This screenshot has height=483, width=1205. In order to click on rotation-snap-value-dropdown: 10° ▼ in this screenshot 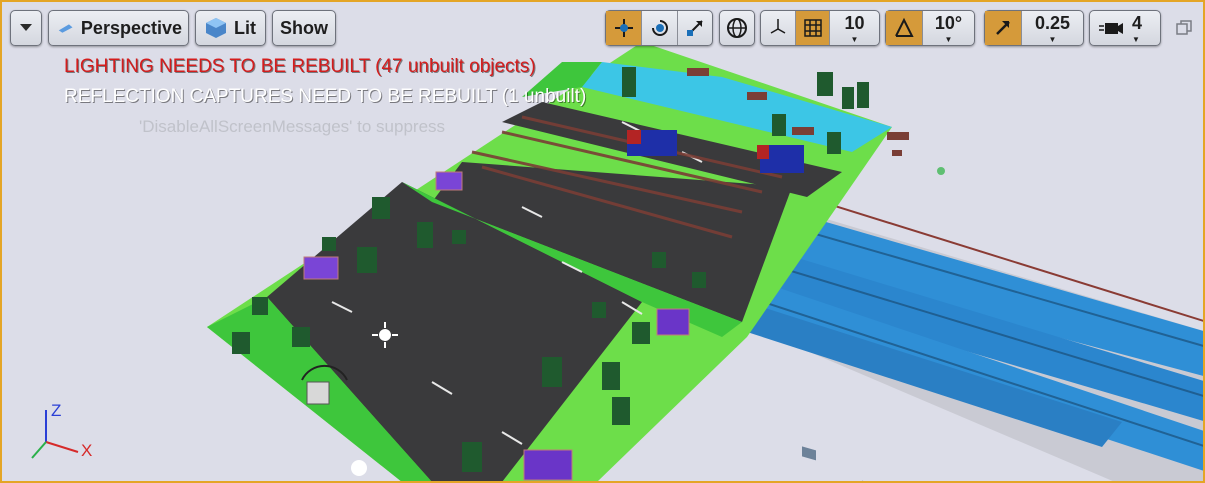, I will do `click(948, 28)`.